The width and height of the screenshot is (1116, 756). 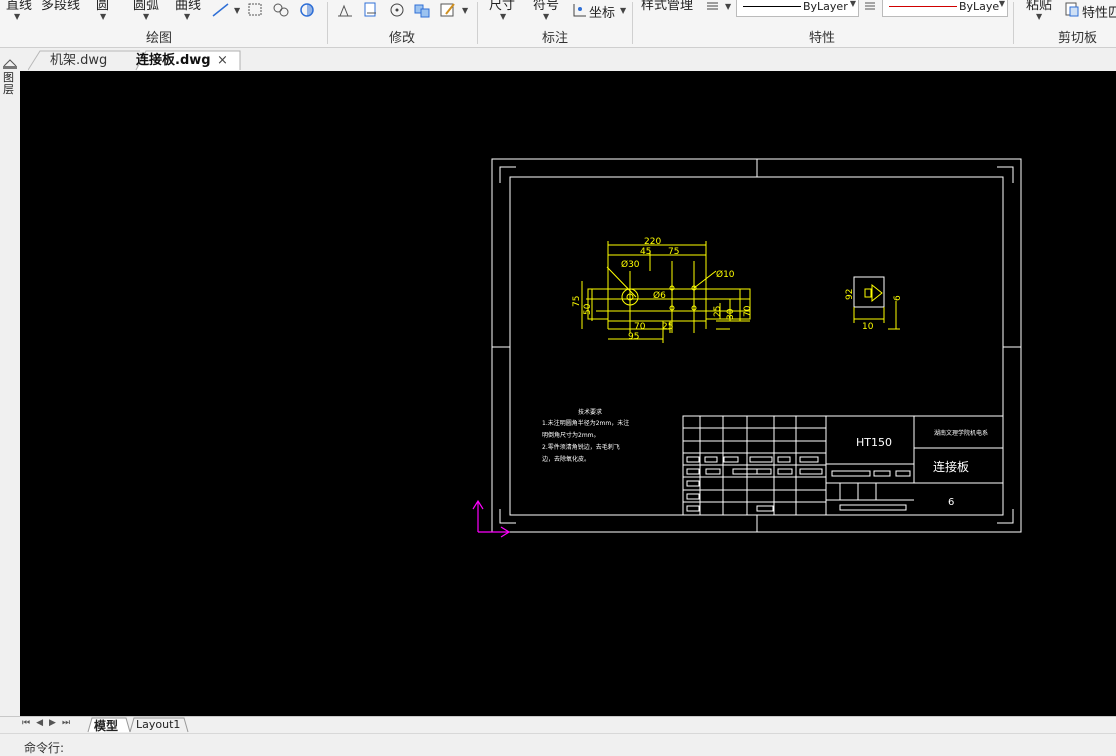 I want to click on array-icon, so click(x=422, y=10).